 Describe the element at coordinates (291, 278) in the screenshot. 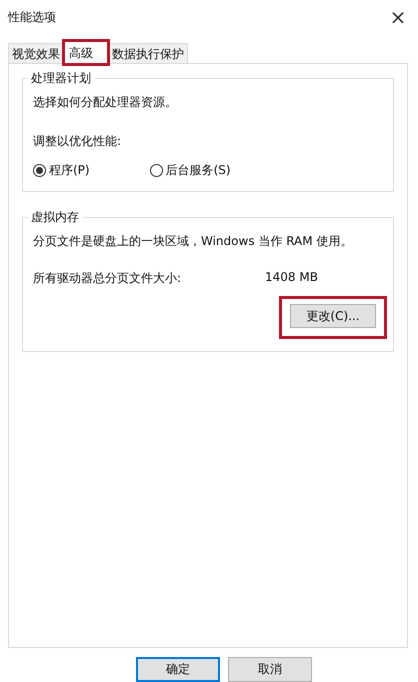

I see `size-value: 1408 MB` at that location.